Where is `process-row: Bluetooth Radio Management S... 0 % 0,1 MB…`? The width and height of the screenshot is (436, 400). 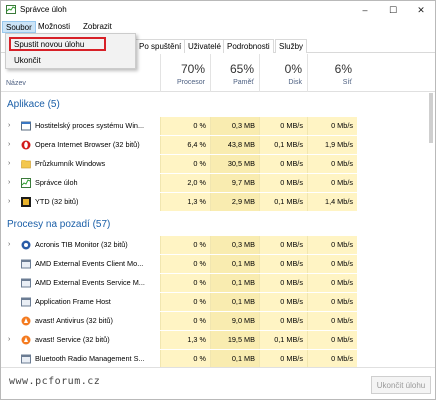 process-row: Bluetooth Radio Management S... 0 % 0,1 MB… is located at coordinates (218, 358).